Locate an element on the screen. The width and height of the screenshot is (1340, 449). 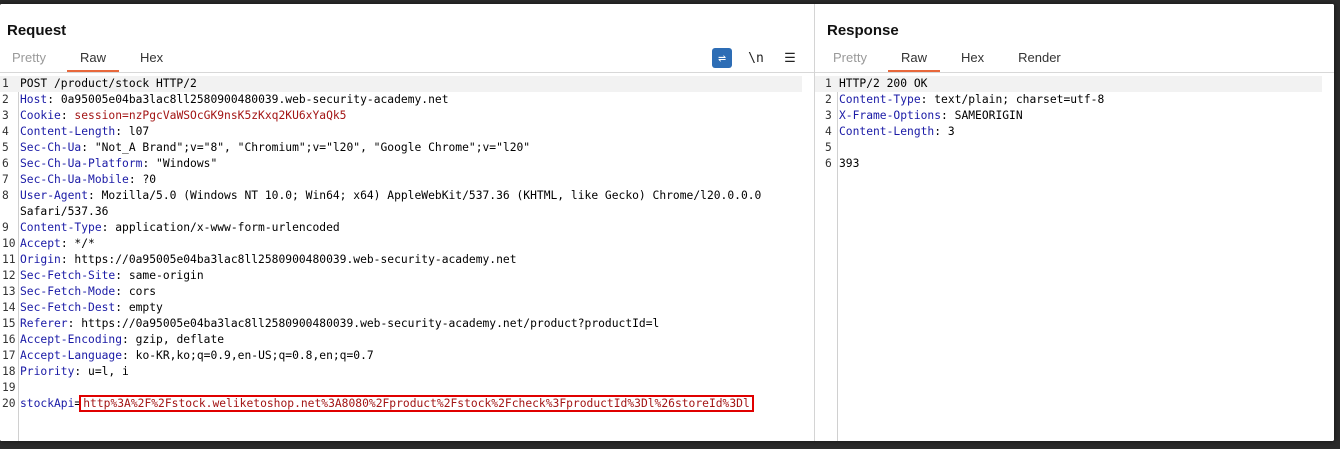
request-tab-raw: Raw is located at coordinates (93, 60).